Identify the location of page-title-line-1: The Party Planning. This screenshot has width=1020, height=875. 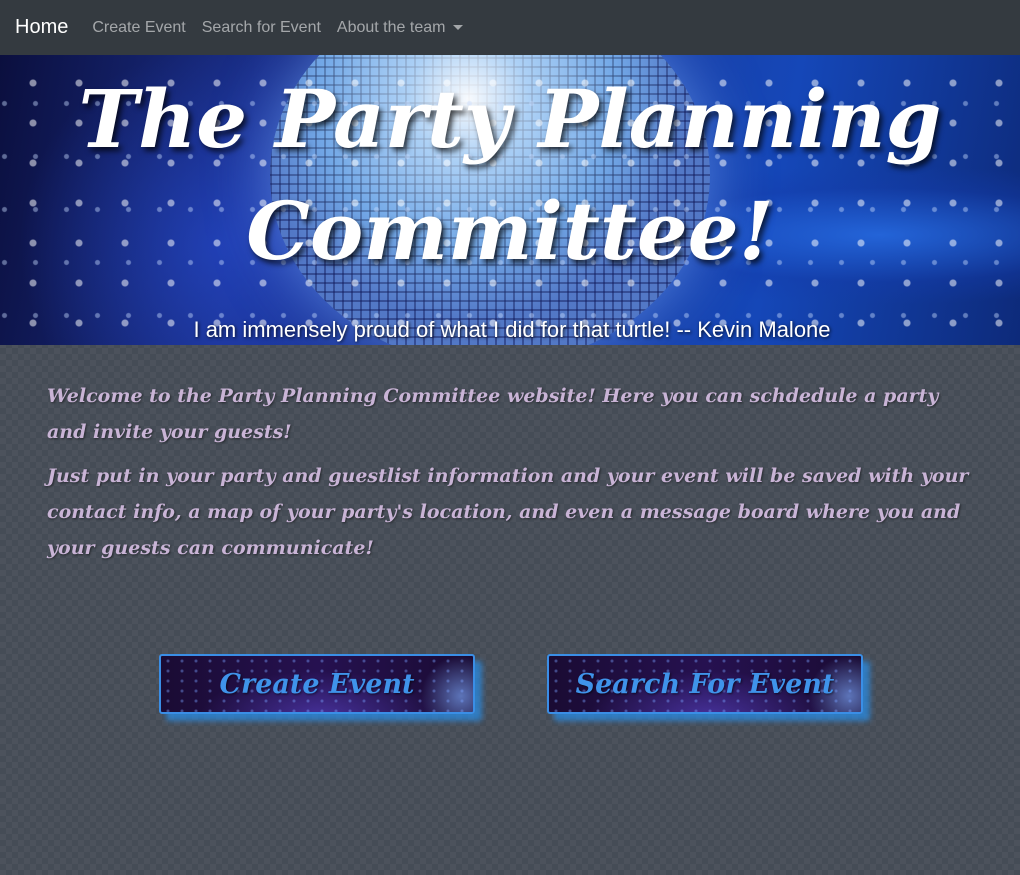
(510, 119).